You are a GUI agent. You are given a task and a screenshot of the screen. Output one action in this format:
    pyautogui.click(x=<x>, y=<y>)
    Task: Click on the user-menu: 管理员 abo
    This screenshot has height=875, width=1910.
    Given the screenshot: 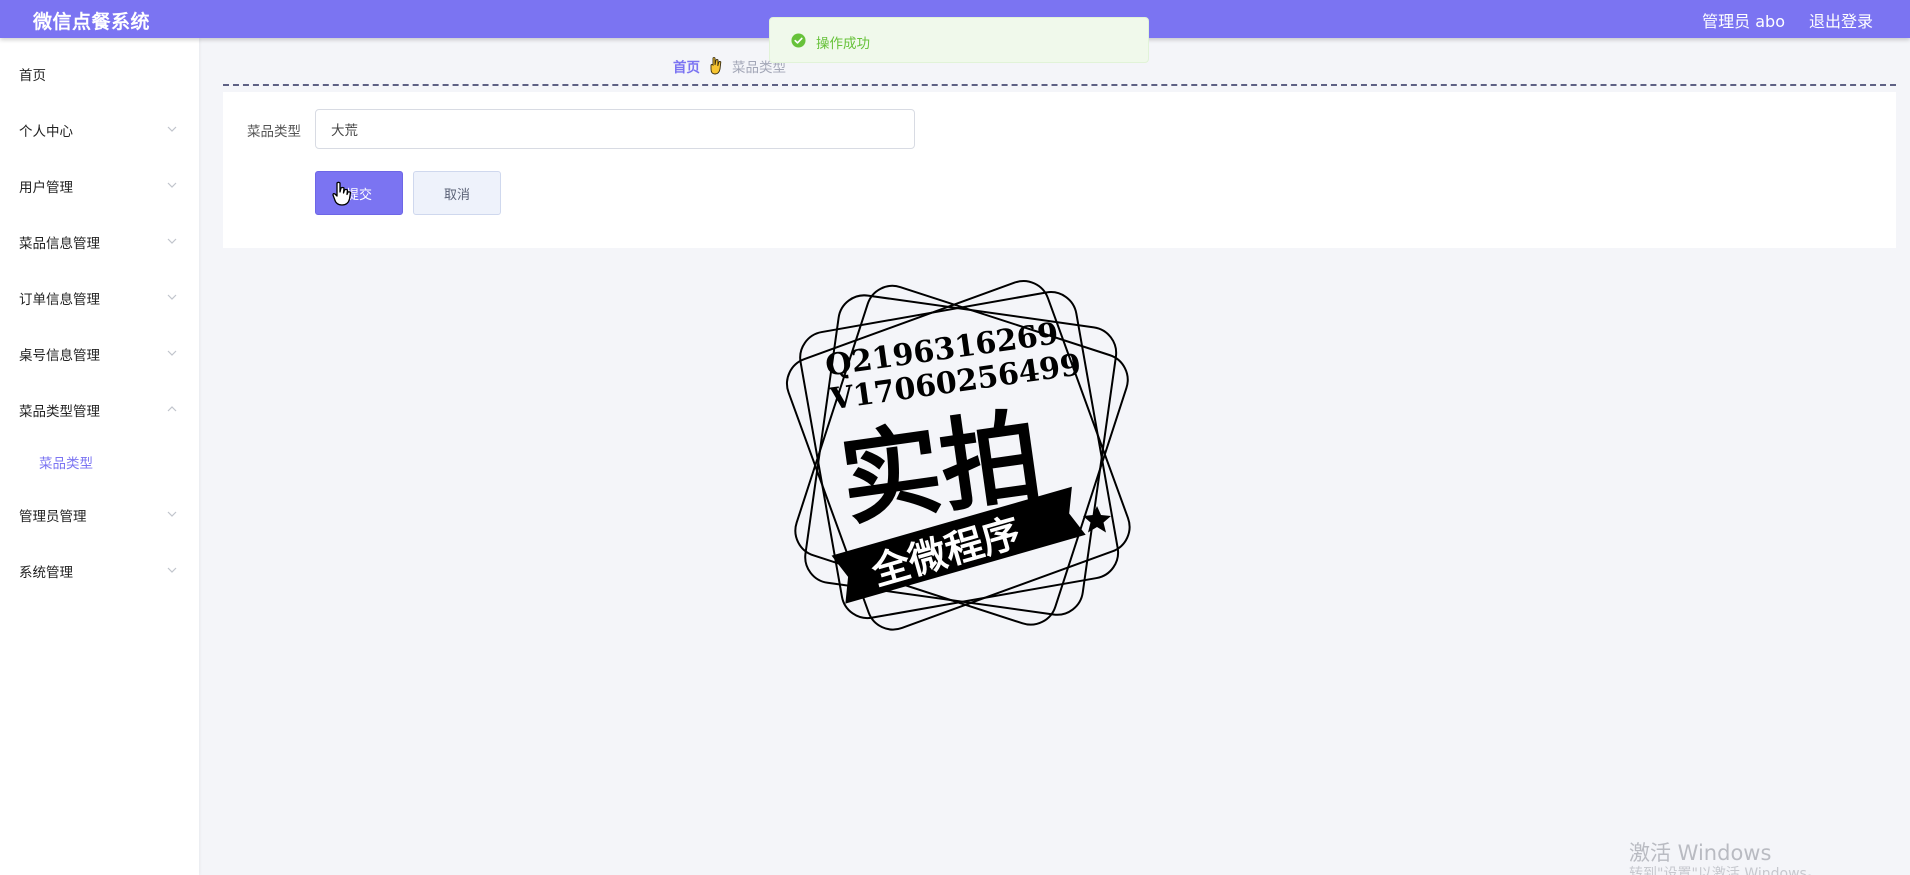 What is the action you would take?
    pyautogui.click(x=1743, y=20)
    